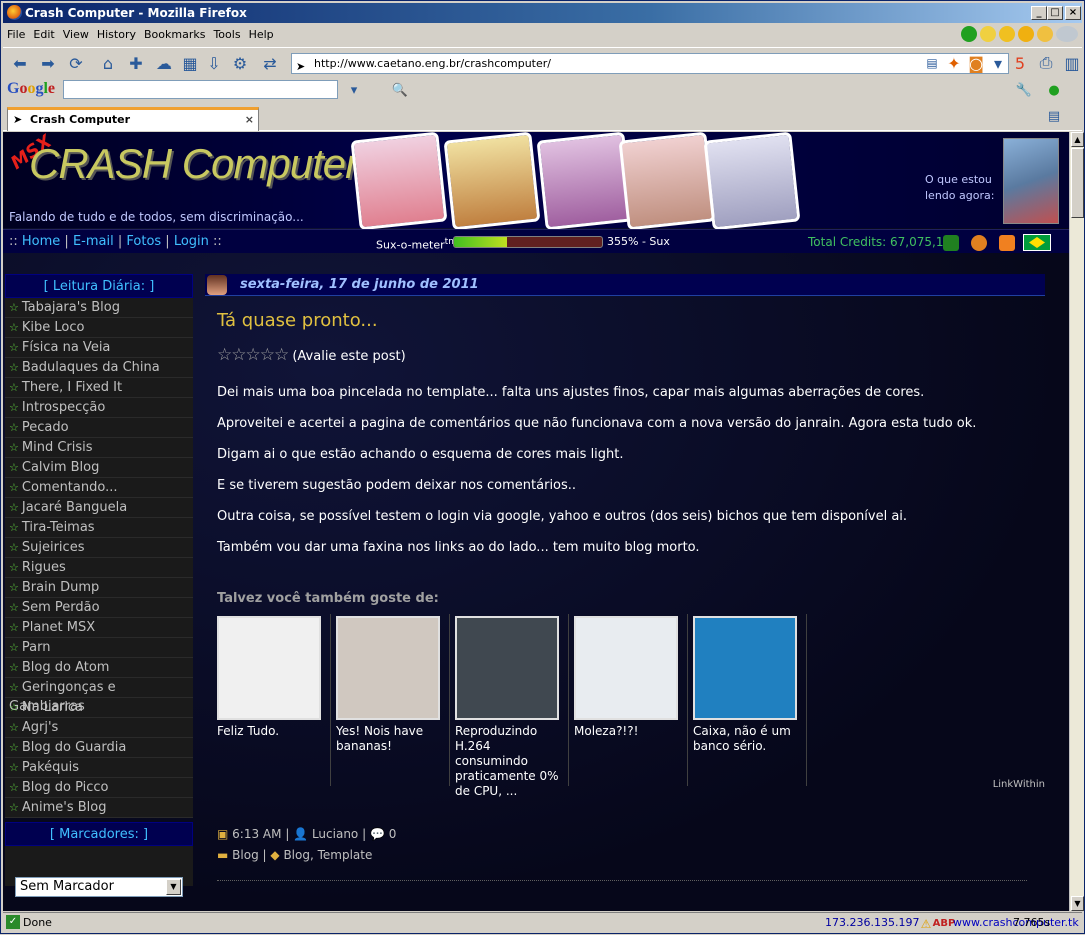 The width and height of the screenshot is (1085, 935). Describe the element at coordinates (1054, 116) in the screenshot. I see `list-all-tabs-icon: ▤` at that location.